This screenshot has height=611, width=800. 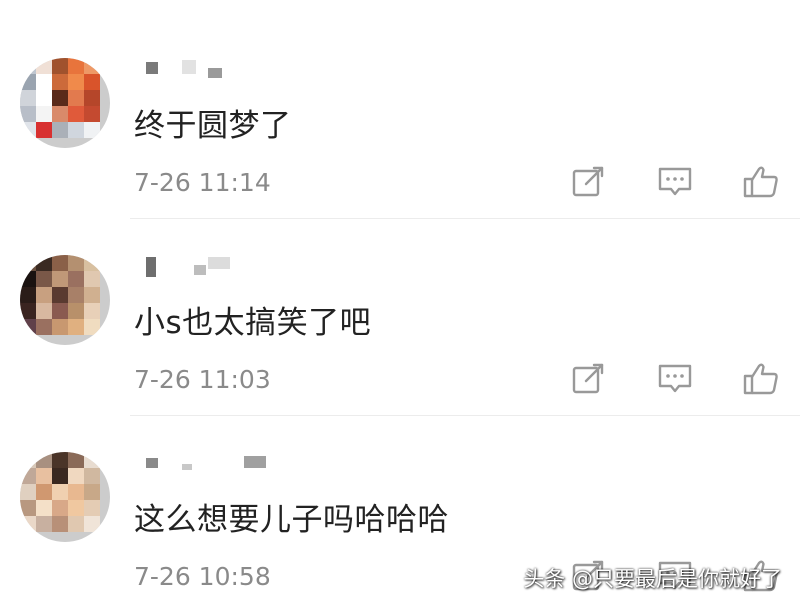 I want to click on comment-timestamp: 7-26 11:14, so click(x=202, y=182).